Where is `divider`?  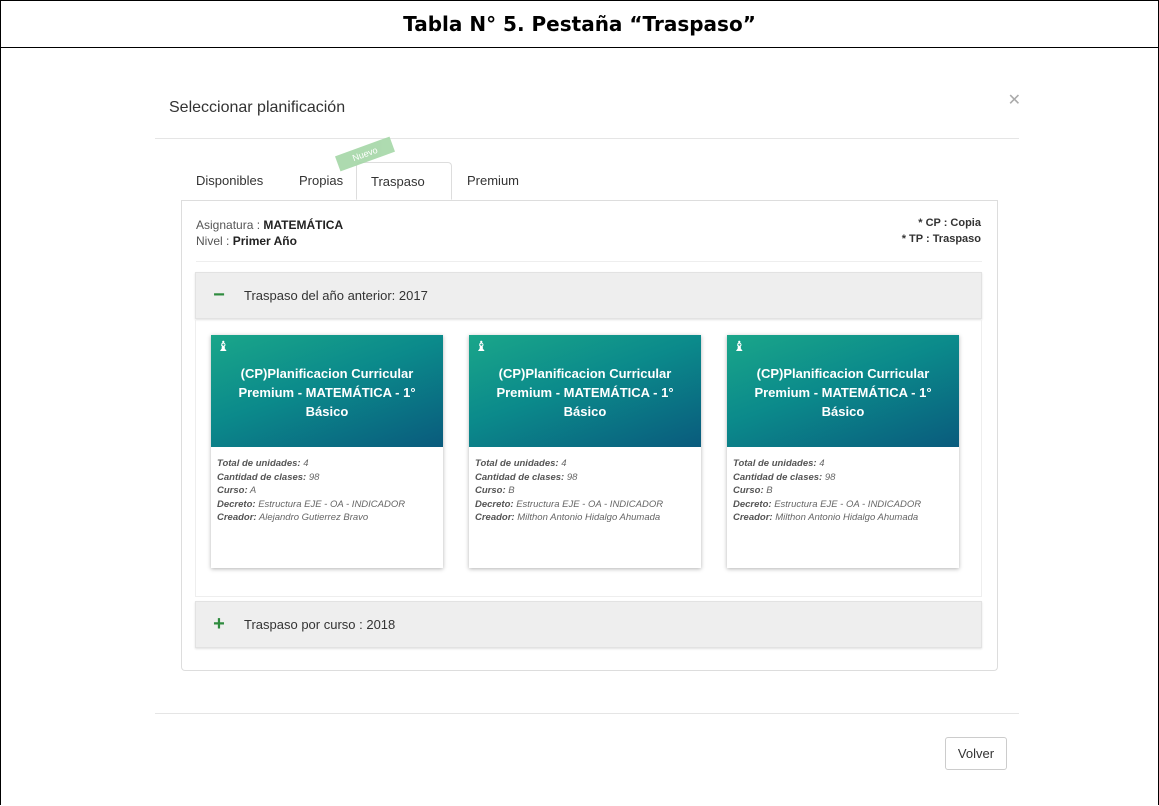
divider is located at coordinates (589, 261).